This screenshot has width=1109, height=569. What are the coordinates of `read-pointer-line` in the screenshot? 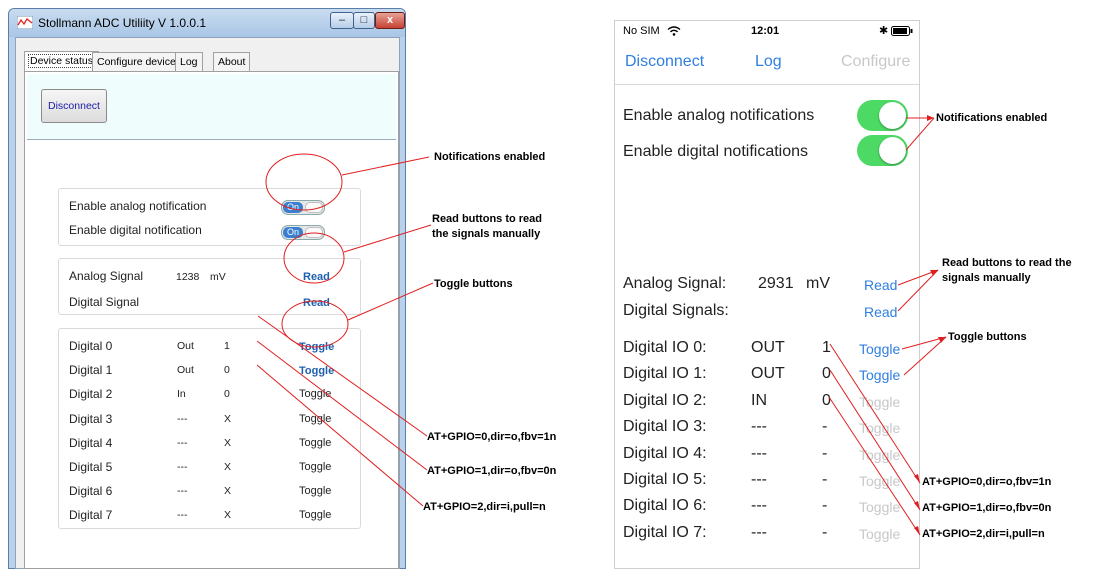 It's located at (387, 238).